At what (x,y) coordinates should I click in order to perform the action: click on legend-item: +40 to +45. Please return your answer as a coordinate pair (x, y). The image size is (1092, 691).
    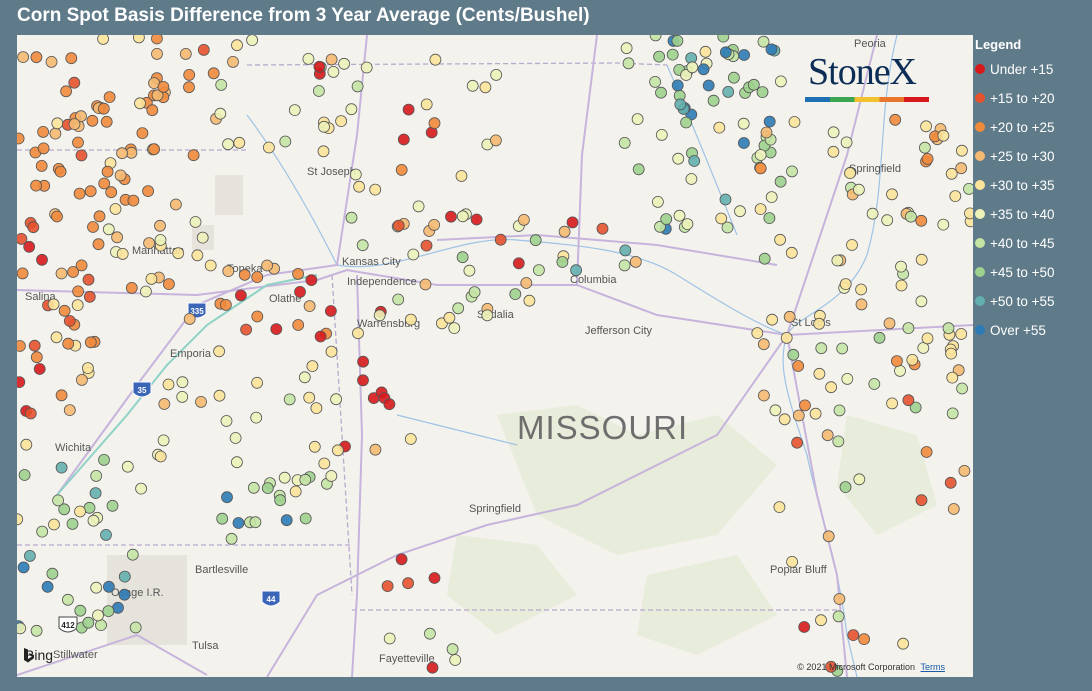
    Looking at the image, I should click on (1015, 243).